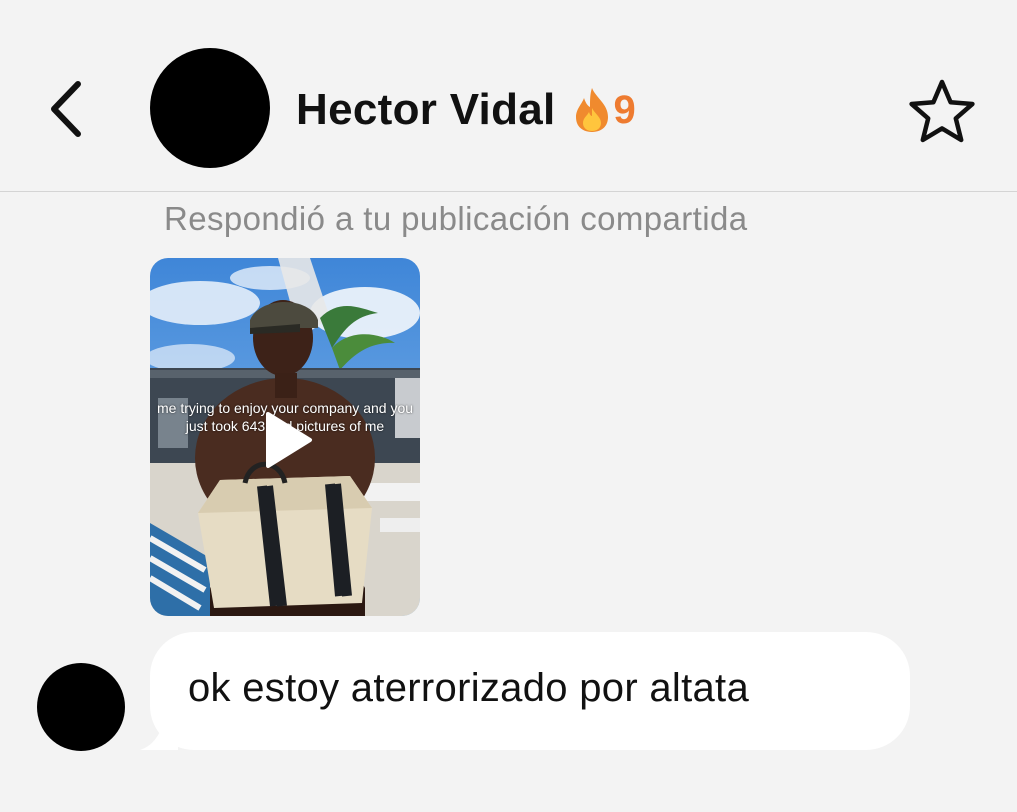 Image resolution: width=1017 pixels, height=812 pixels. I want to click on back-button, so click(65, 109).